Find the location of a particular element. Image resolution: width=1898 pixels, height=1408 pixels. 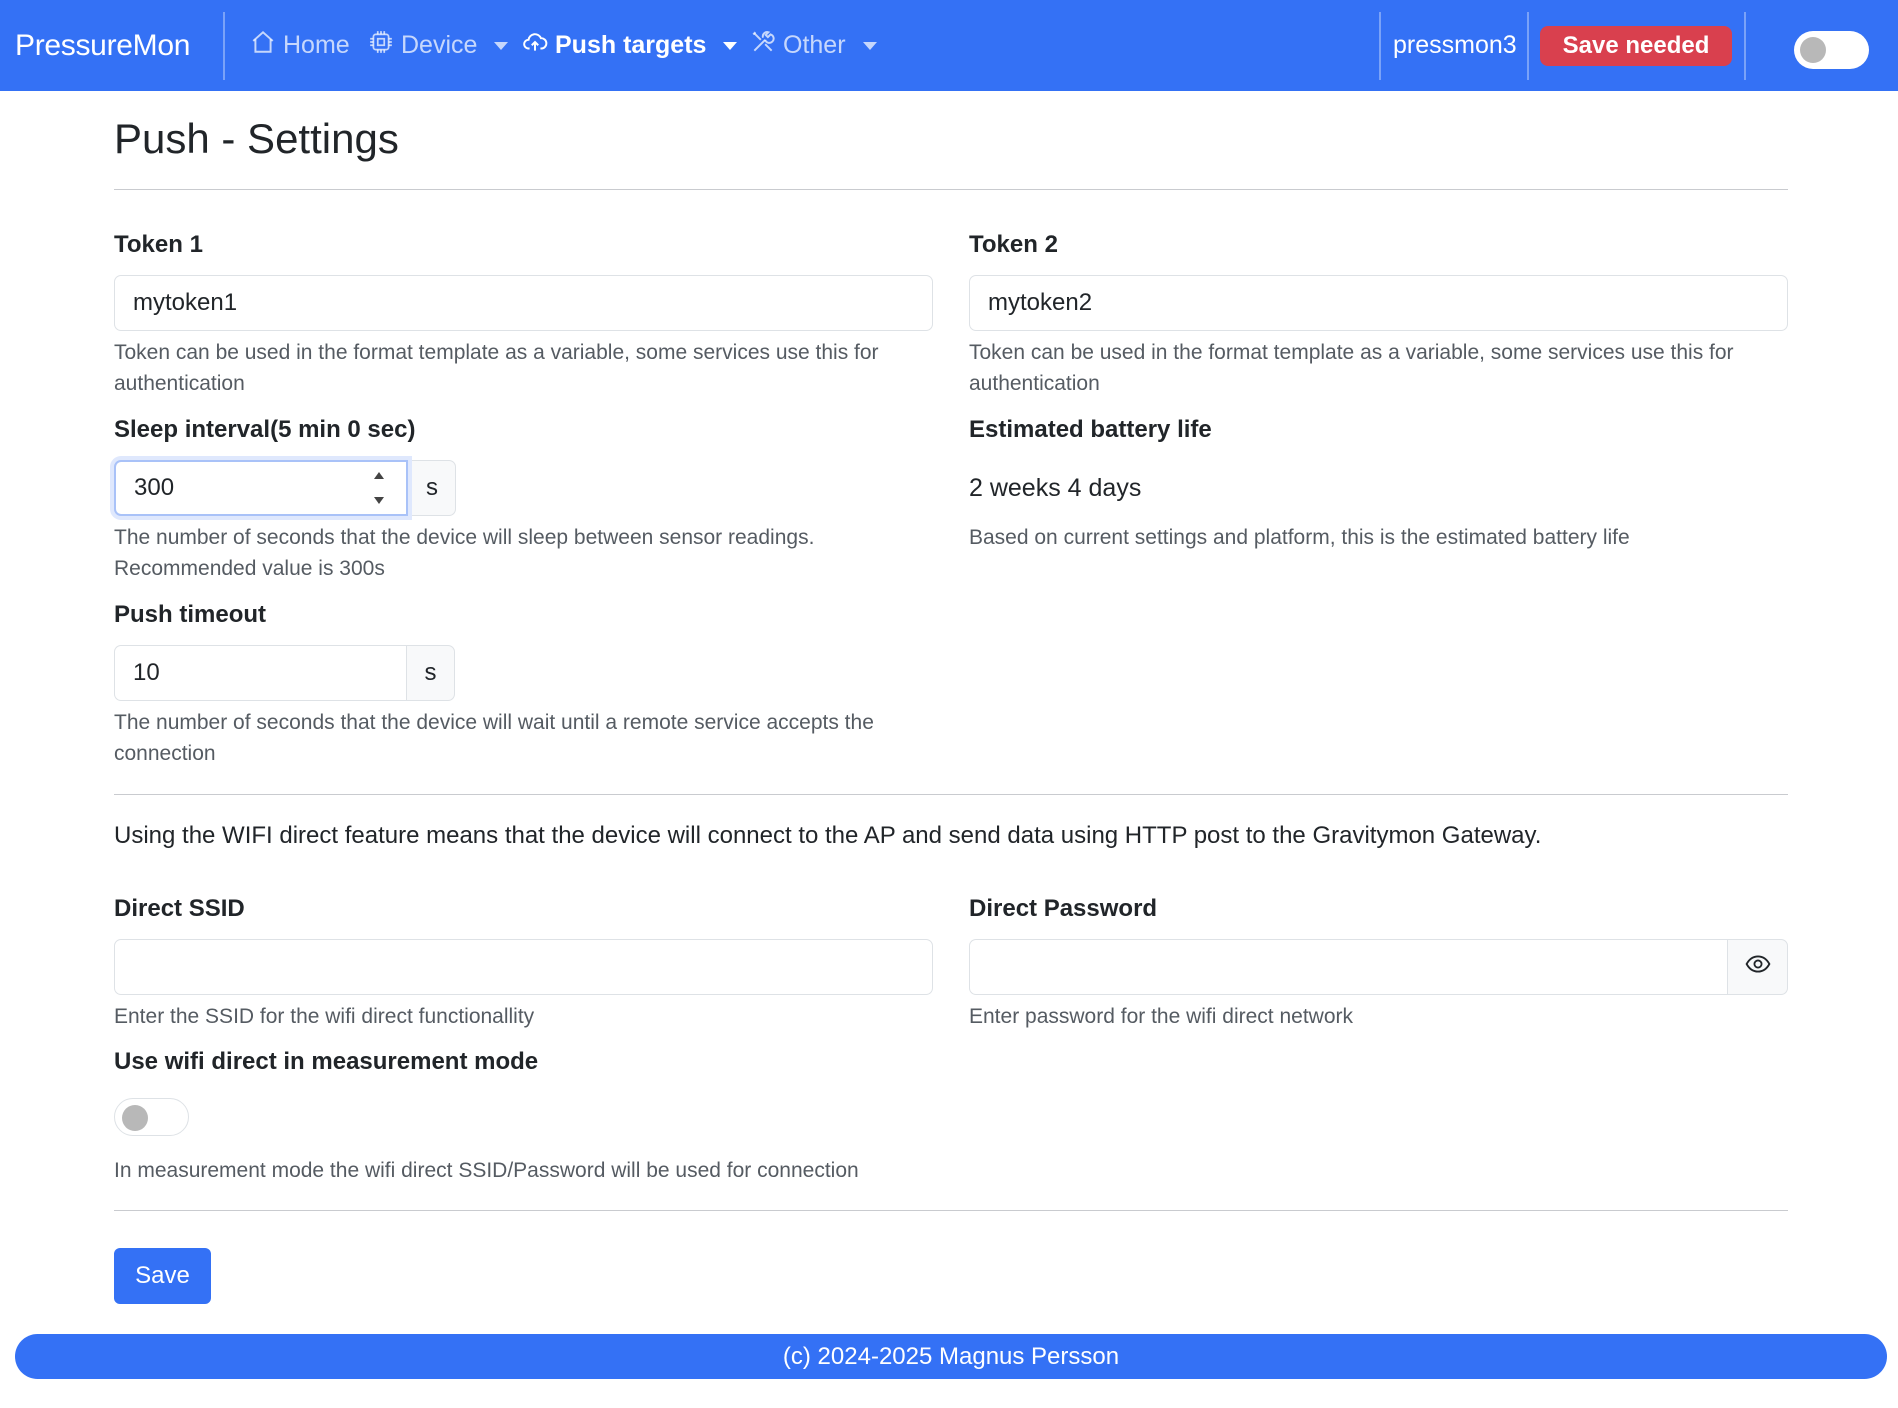

battery-life-label: Estimated battery life is located at coordinates (1090, 429).